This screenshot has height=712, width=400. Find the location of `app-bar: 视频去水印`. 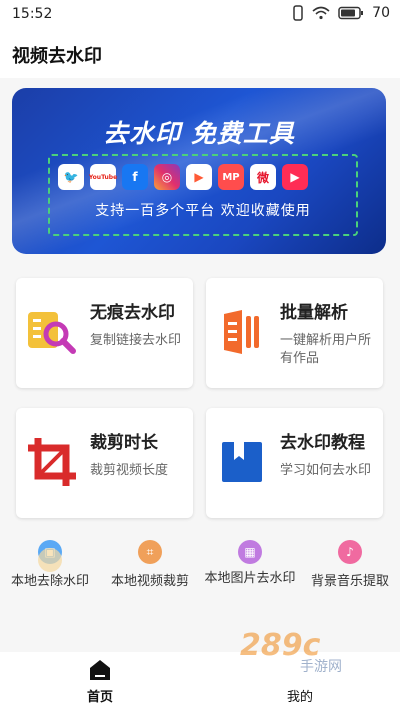

app-bar: 视频去水印 is located at coordinates (200, 54).